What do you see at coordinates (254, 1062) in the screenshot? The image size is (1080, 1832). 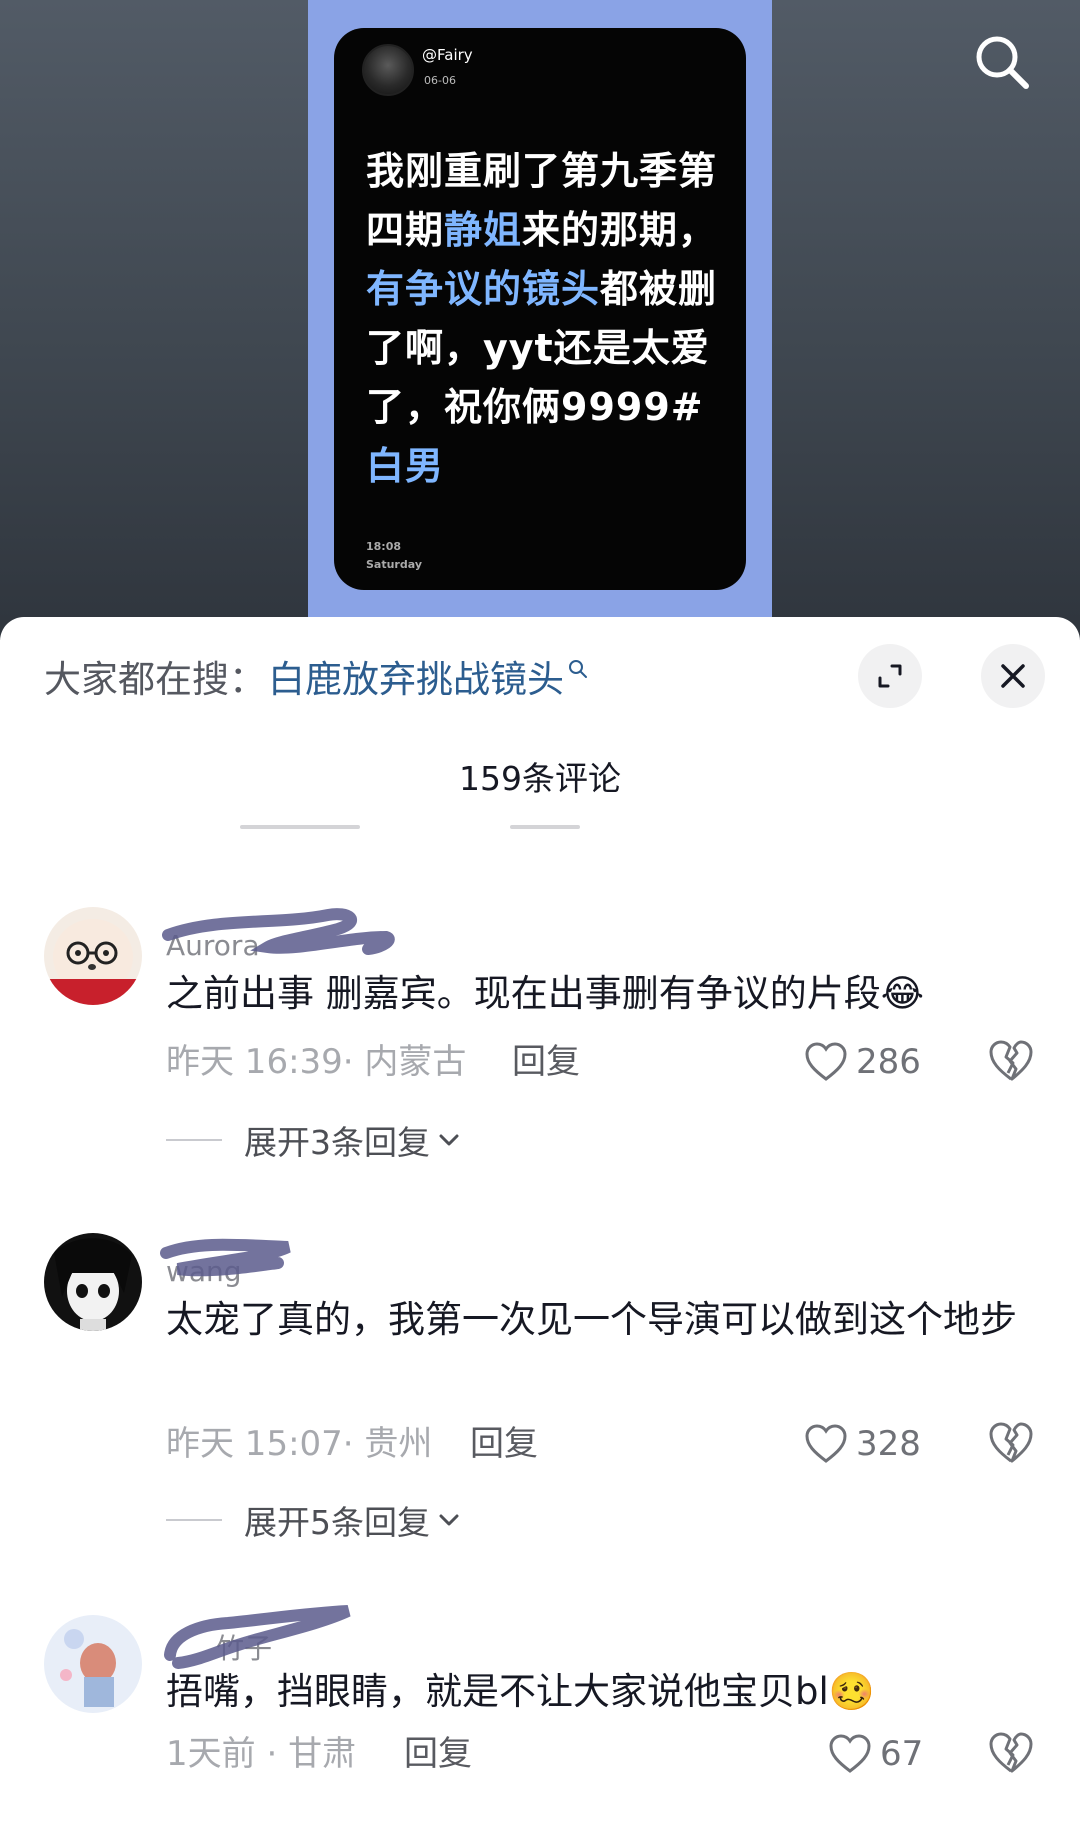 I see `comment-time: 昨天 16:39` at bounding box center [254, 1062].